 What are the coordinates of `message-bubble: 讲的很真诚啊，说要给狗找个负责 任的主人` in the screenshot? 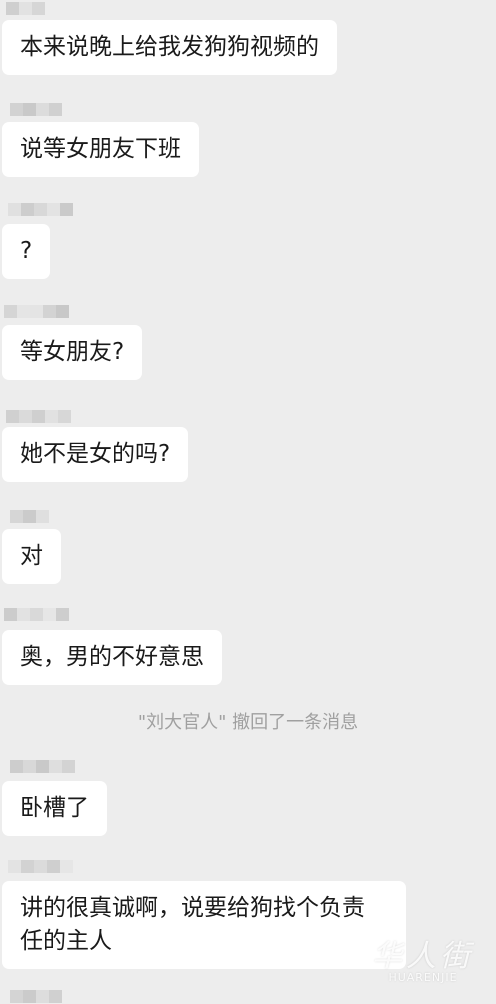 It's located at (204, 925).